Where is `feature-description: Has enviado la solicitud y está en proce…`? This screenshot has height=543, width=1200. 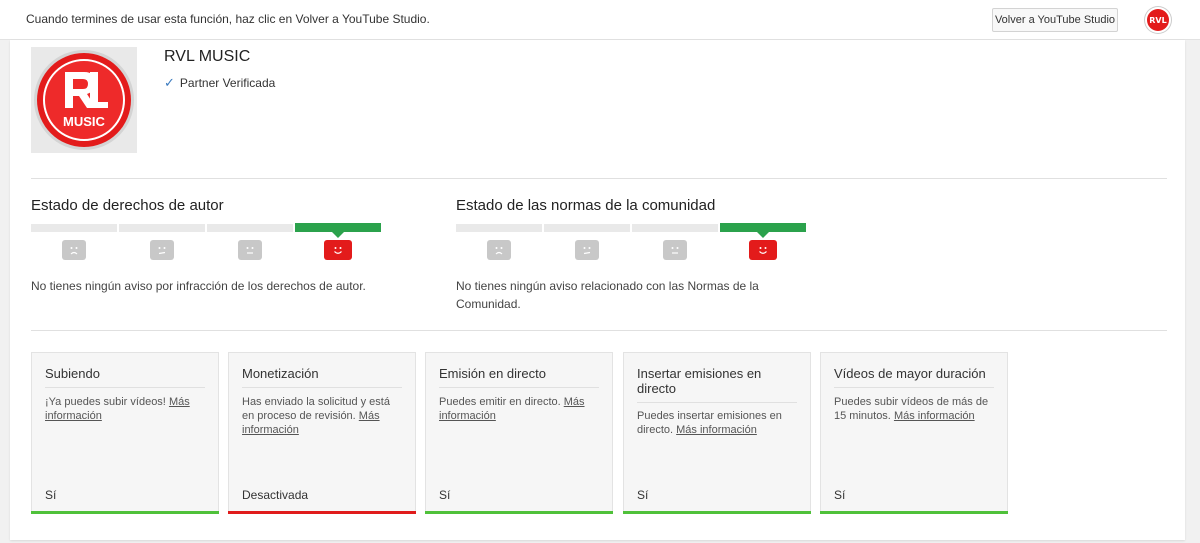 feature-description: Has enviado la solicitud y está en proce… is located at coordinates (316, 416).